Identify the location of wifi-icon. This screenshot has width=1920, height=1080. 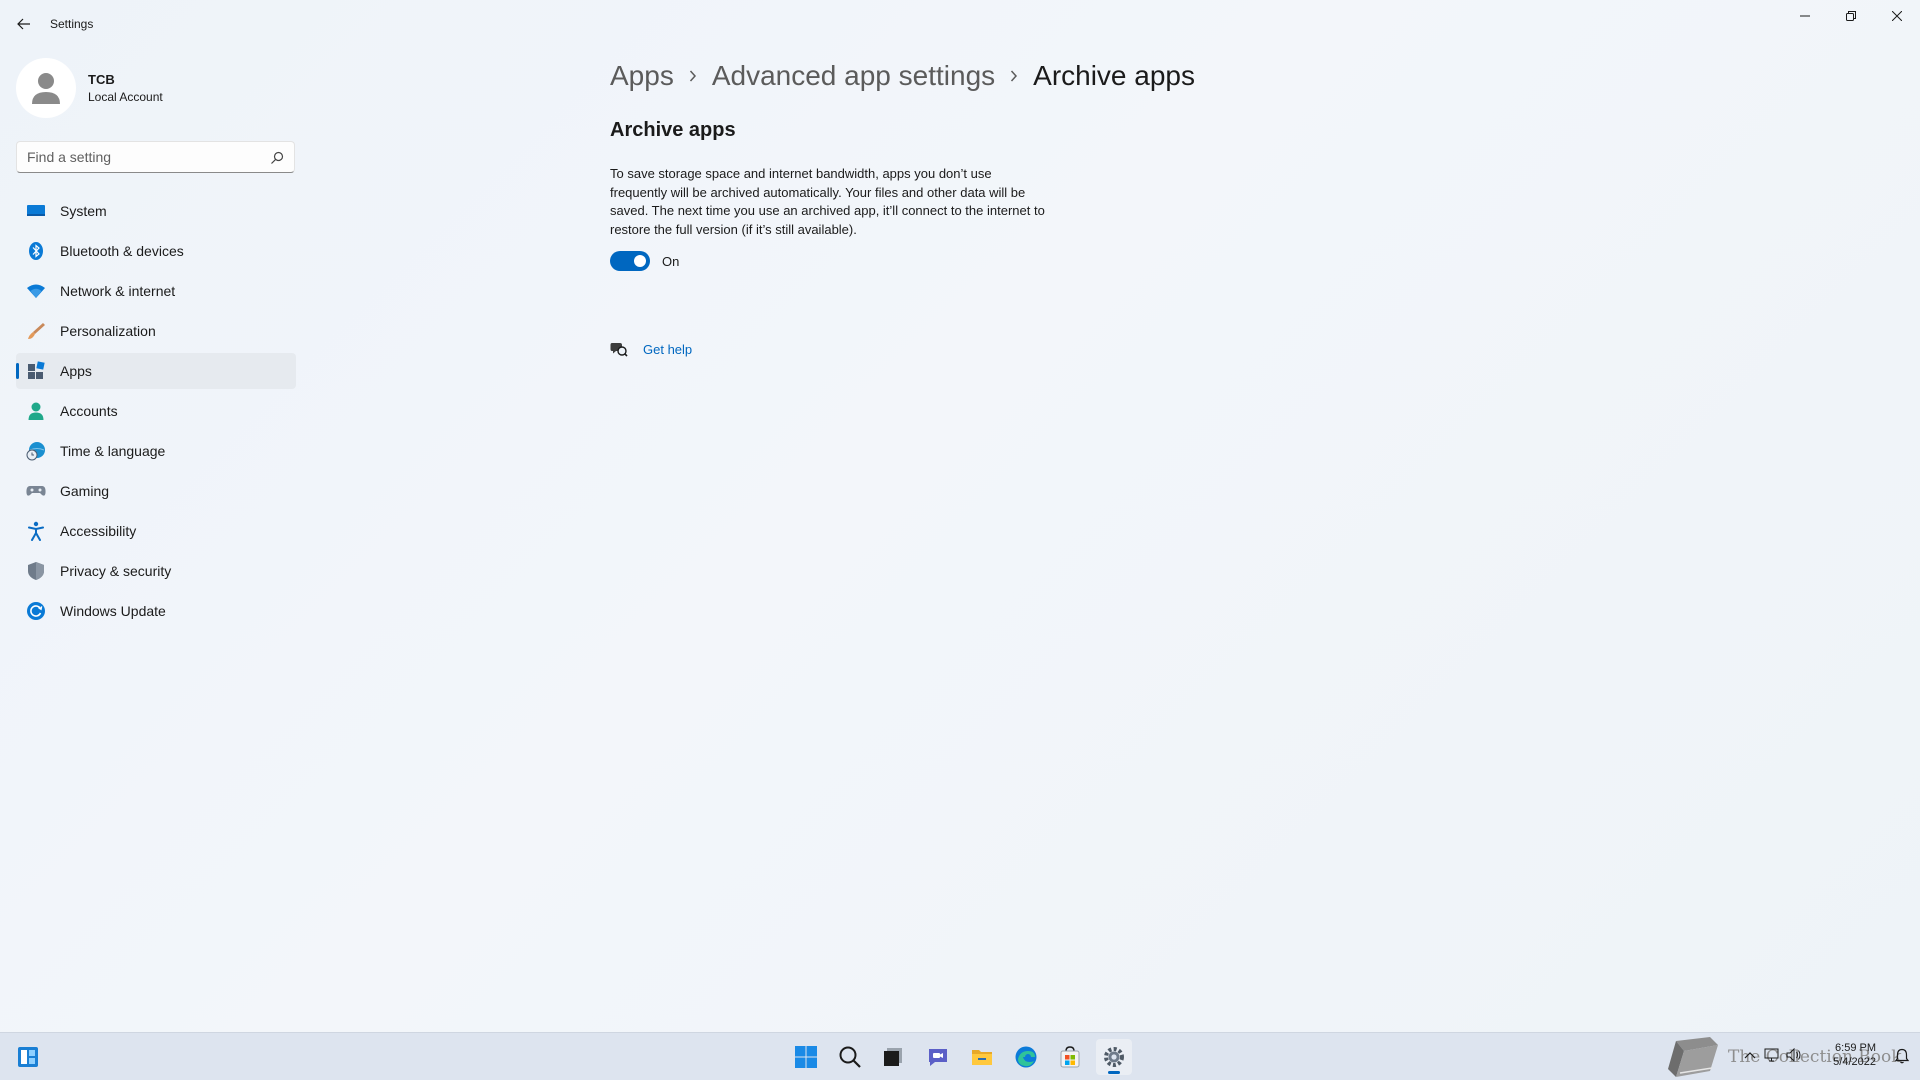
(36, 291).